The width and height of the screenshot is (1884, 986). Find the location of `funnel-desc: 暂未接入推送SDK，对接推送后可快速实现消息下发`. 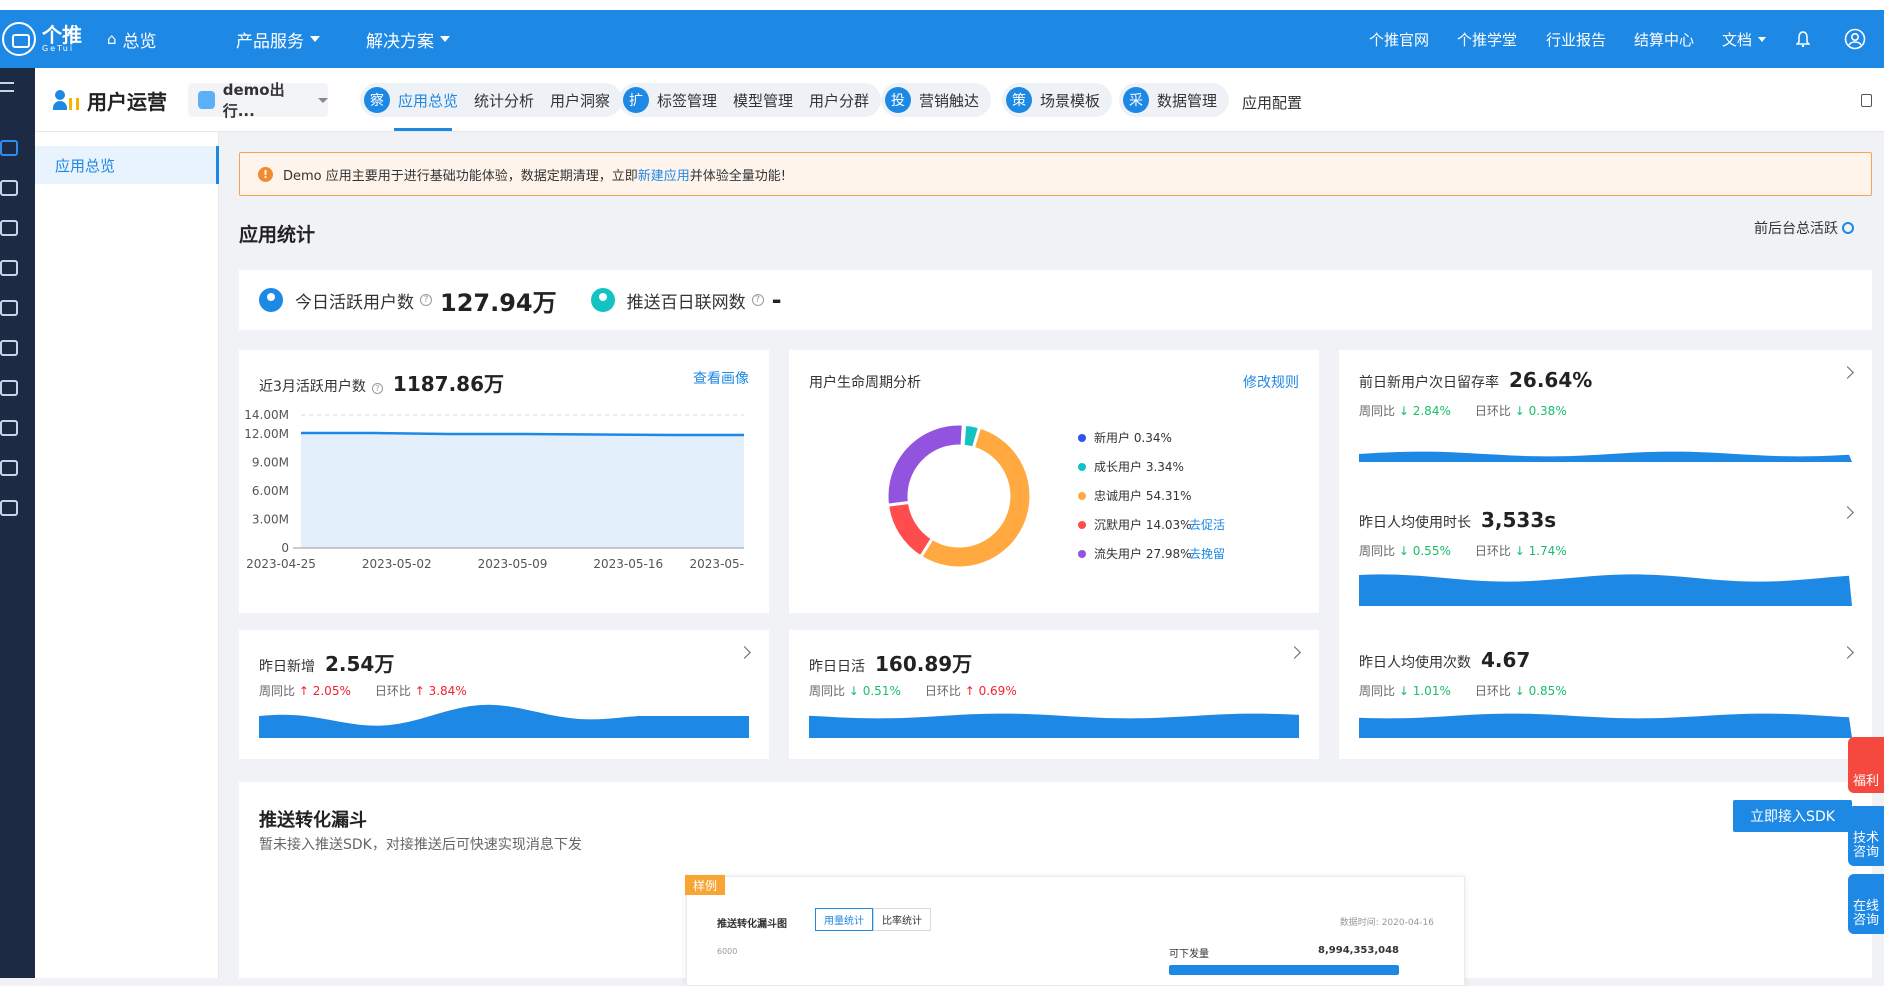

funnel-desc: 暂未接入推送SDK，对接推送后可快速实现消息下发 is located at coordinates (420, 845).